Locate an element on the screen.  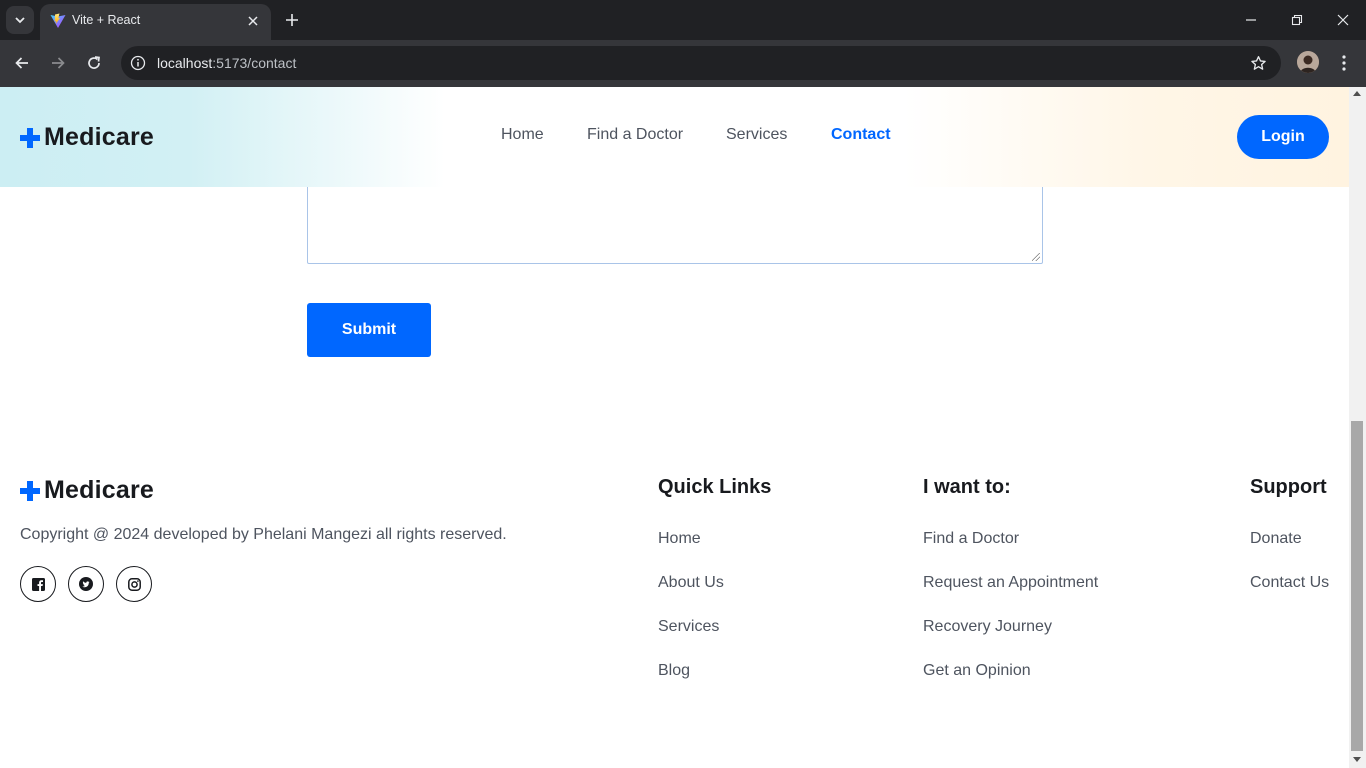
minimize-icon is located at coordinates (1251, 20).